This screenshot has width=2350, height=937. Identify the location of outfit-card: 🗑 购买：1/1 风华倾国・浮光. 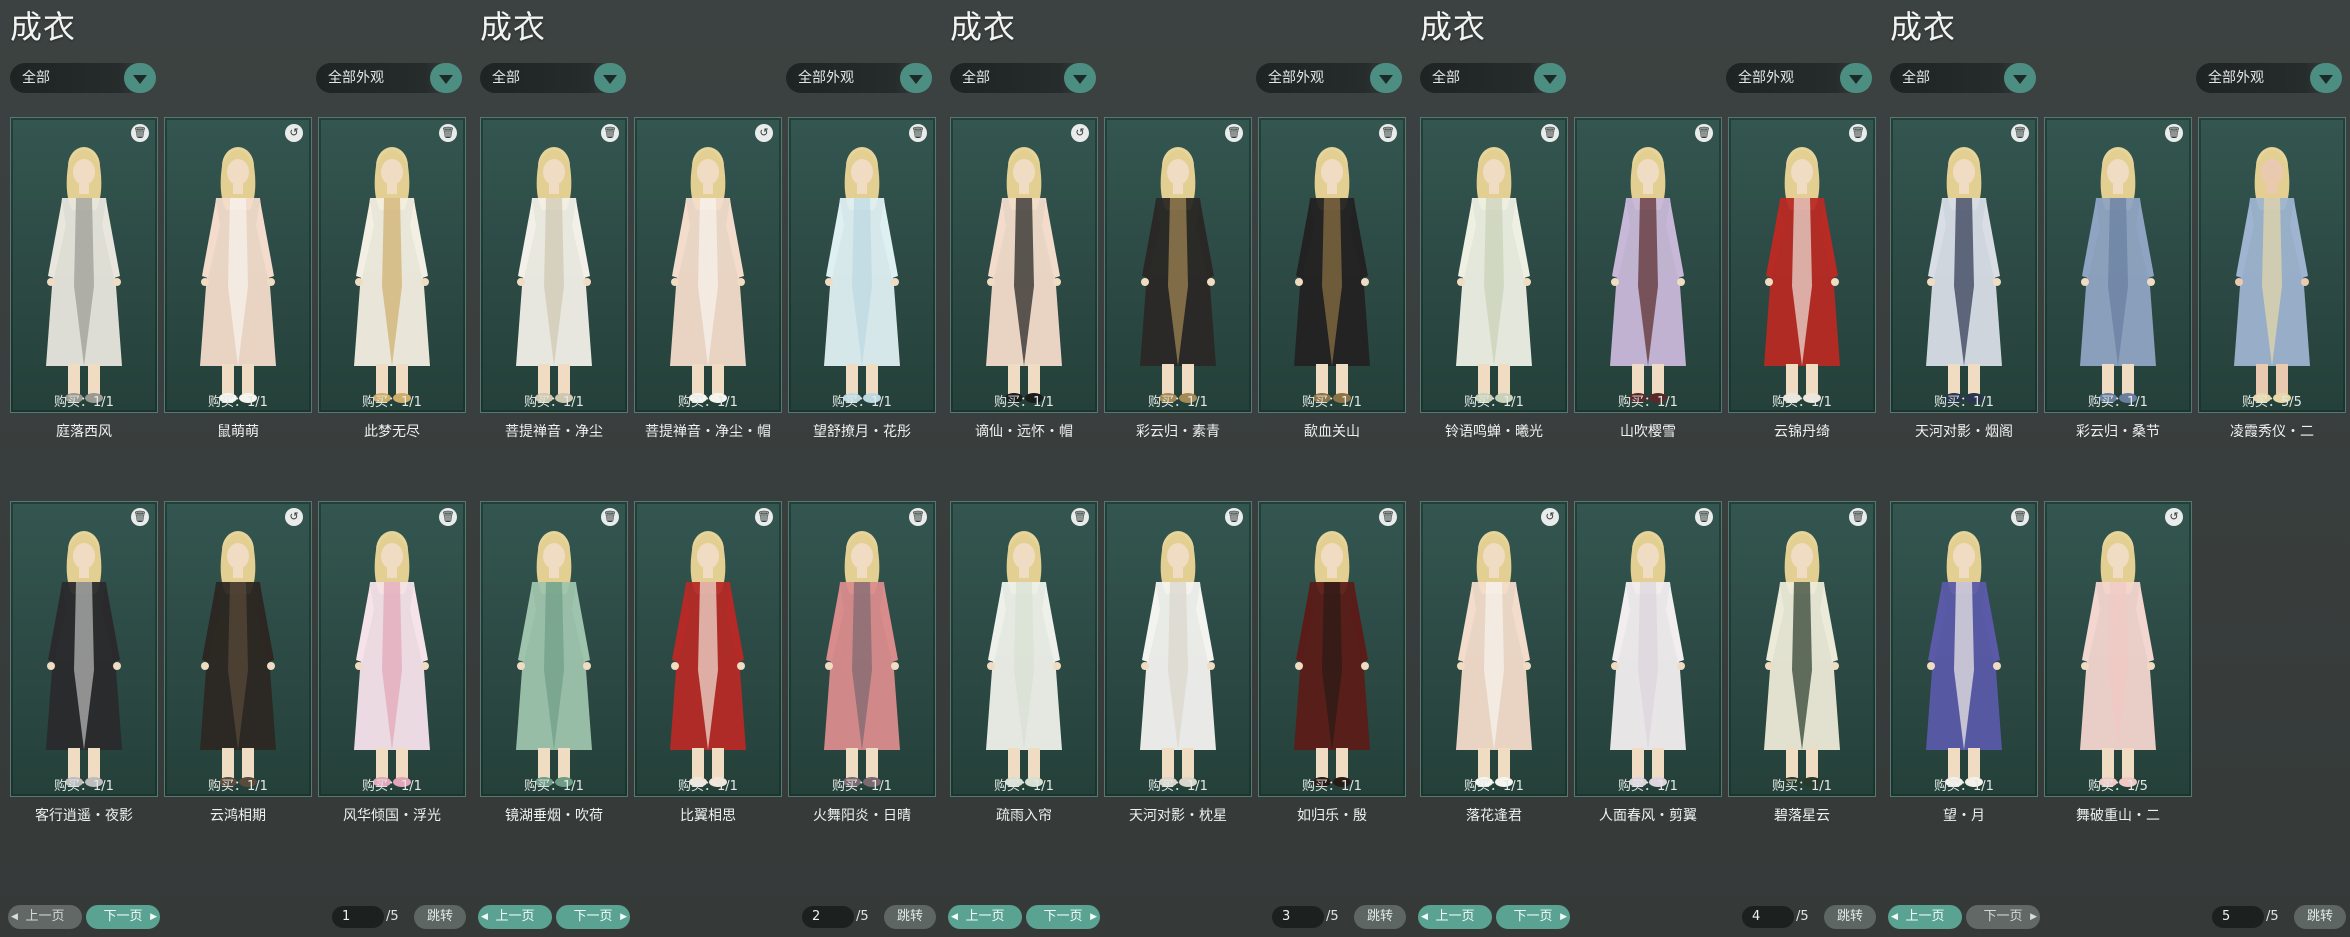
(392, 662).